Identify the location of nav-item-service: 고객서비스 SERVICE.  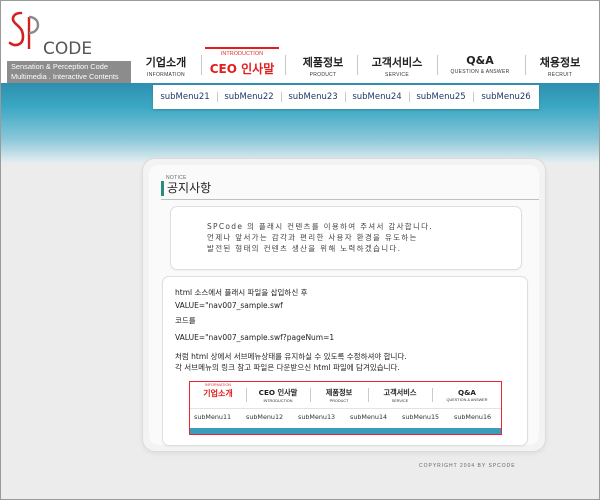
(397, 61).